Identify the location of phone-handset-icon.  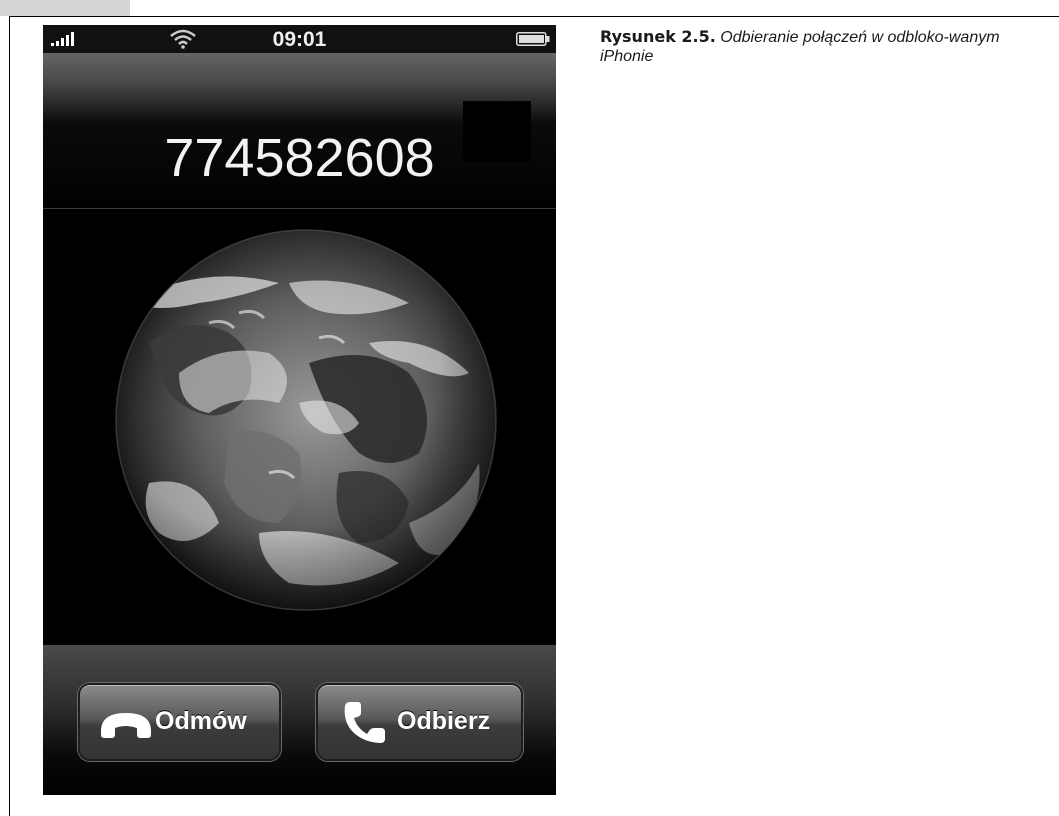
(364, 722).